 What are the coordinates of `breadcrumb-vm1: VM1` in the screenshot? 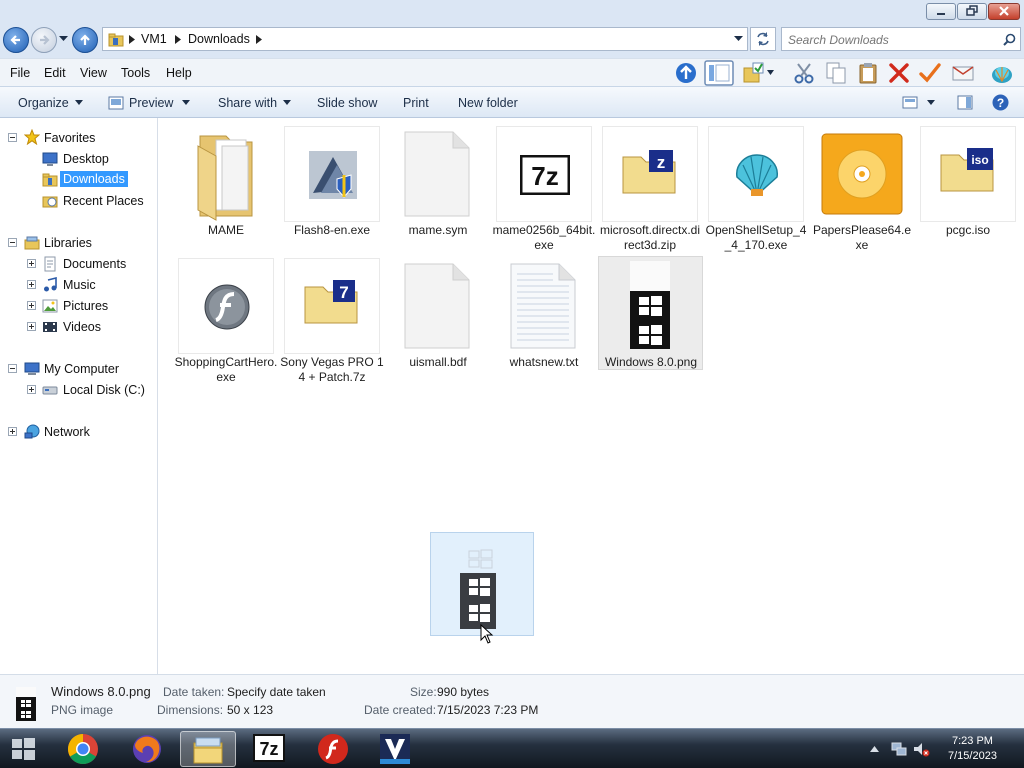 It's located at (154, 39).